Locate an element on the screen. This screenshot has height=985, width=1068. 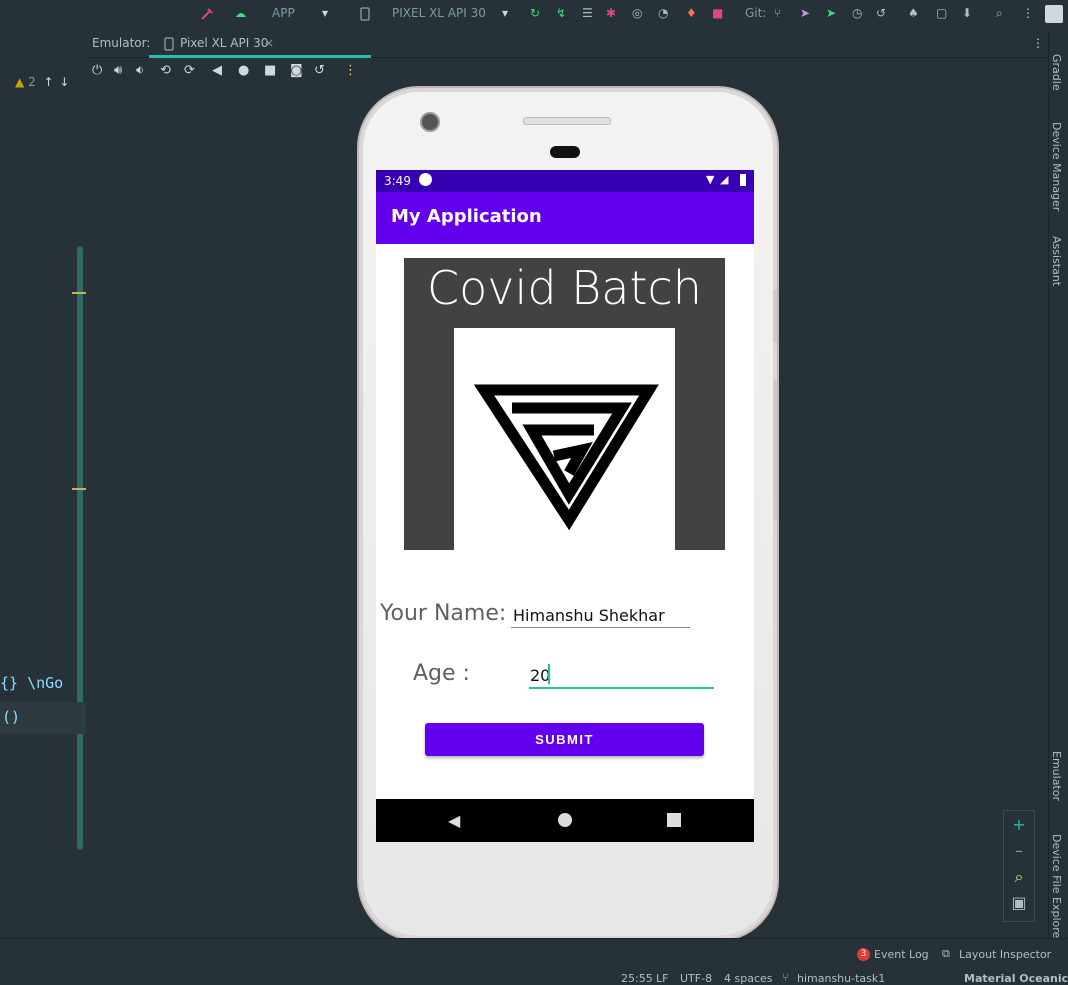
search-icon: ⌕ is located at coordinates (999, 13).